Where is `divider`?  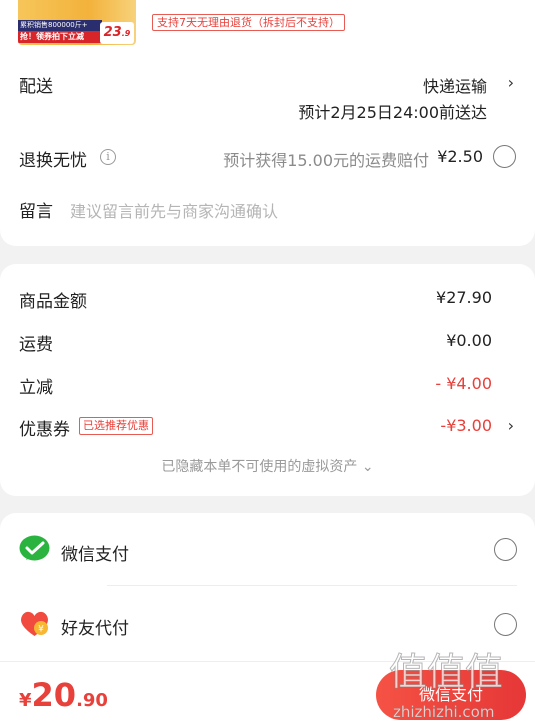 divider is located at coordinates (312, 585).